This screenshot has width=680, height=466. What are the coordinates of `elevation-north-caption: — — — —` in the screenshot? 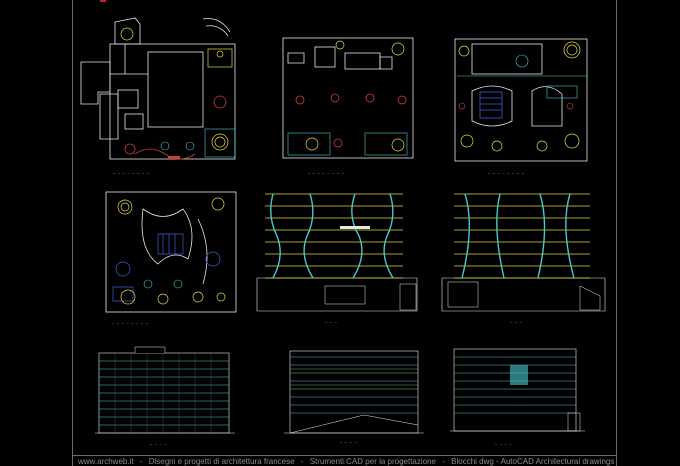 It's located at (503, 444).